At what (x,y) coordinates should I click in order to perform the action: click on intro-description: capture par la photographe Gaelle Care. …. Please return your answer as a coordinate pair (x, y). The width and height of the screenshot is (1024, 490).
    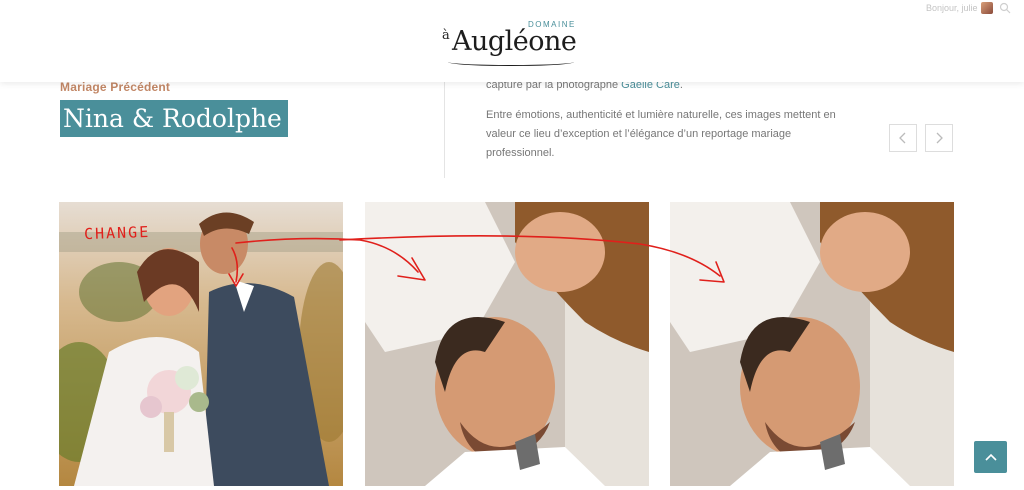
    Looking at the image, I should click on (666, 125).